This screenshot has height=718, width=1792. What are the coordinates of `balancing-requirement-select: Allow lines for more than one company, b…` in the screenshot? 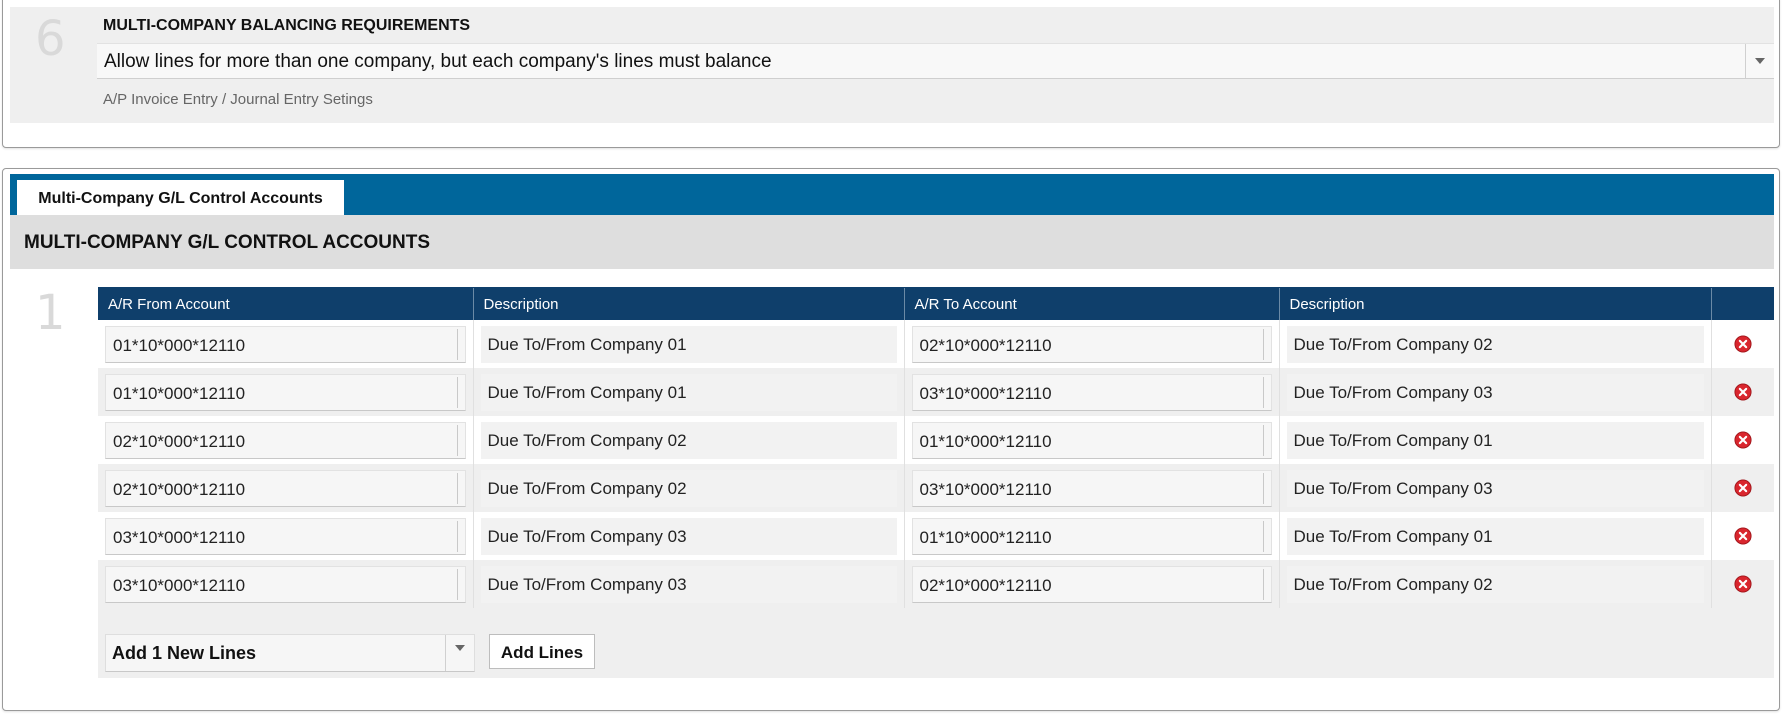 It's located at (935, 61).